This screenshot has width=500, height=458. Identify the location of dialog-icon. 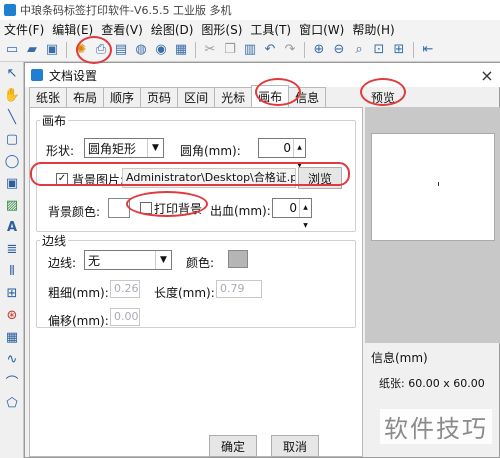
(37, 75).